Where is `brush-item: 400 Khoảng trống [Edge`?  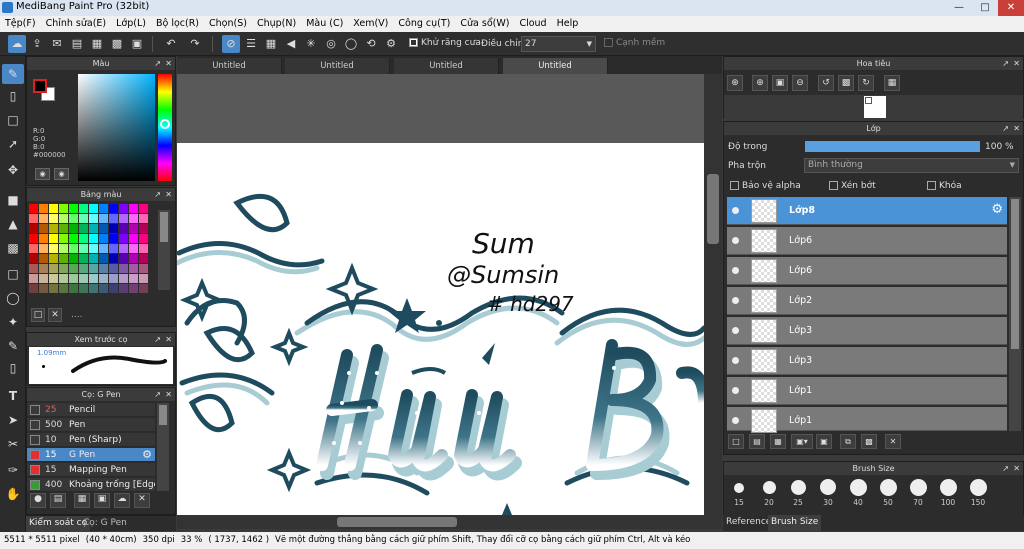 brush-item: 400 Khoảng trống [Edge is located at coordinates (91, 485).